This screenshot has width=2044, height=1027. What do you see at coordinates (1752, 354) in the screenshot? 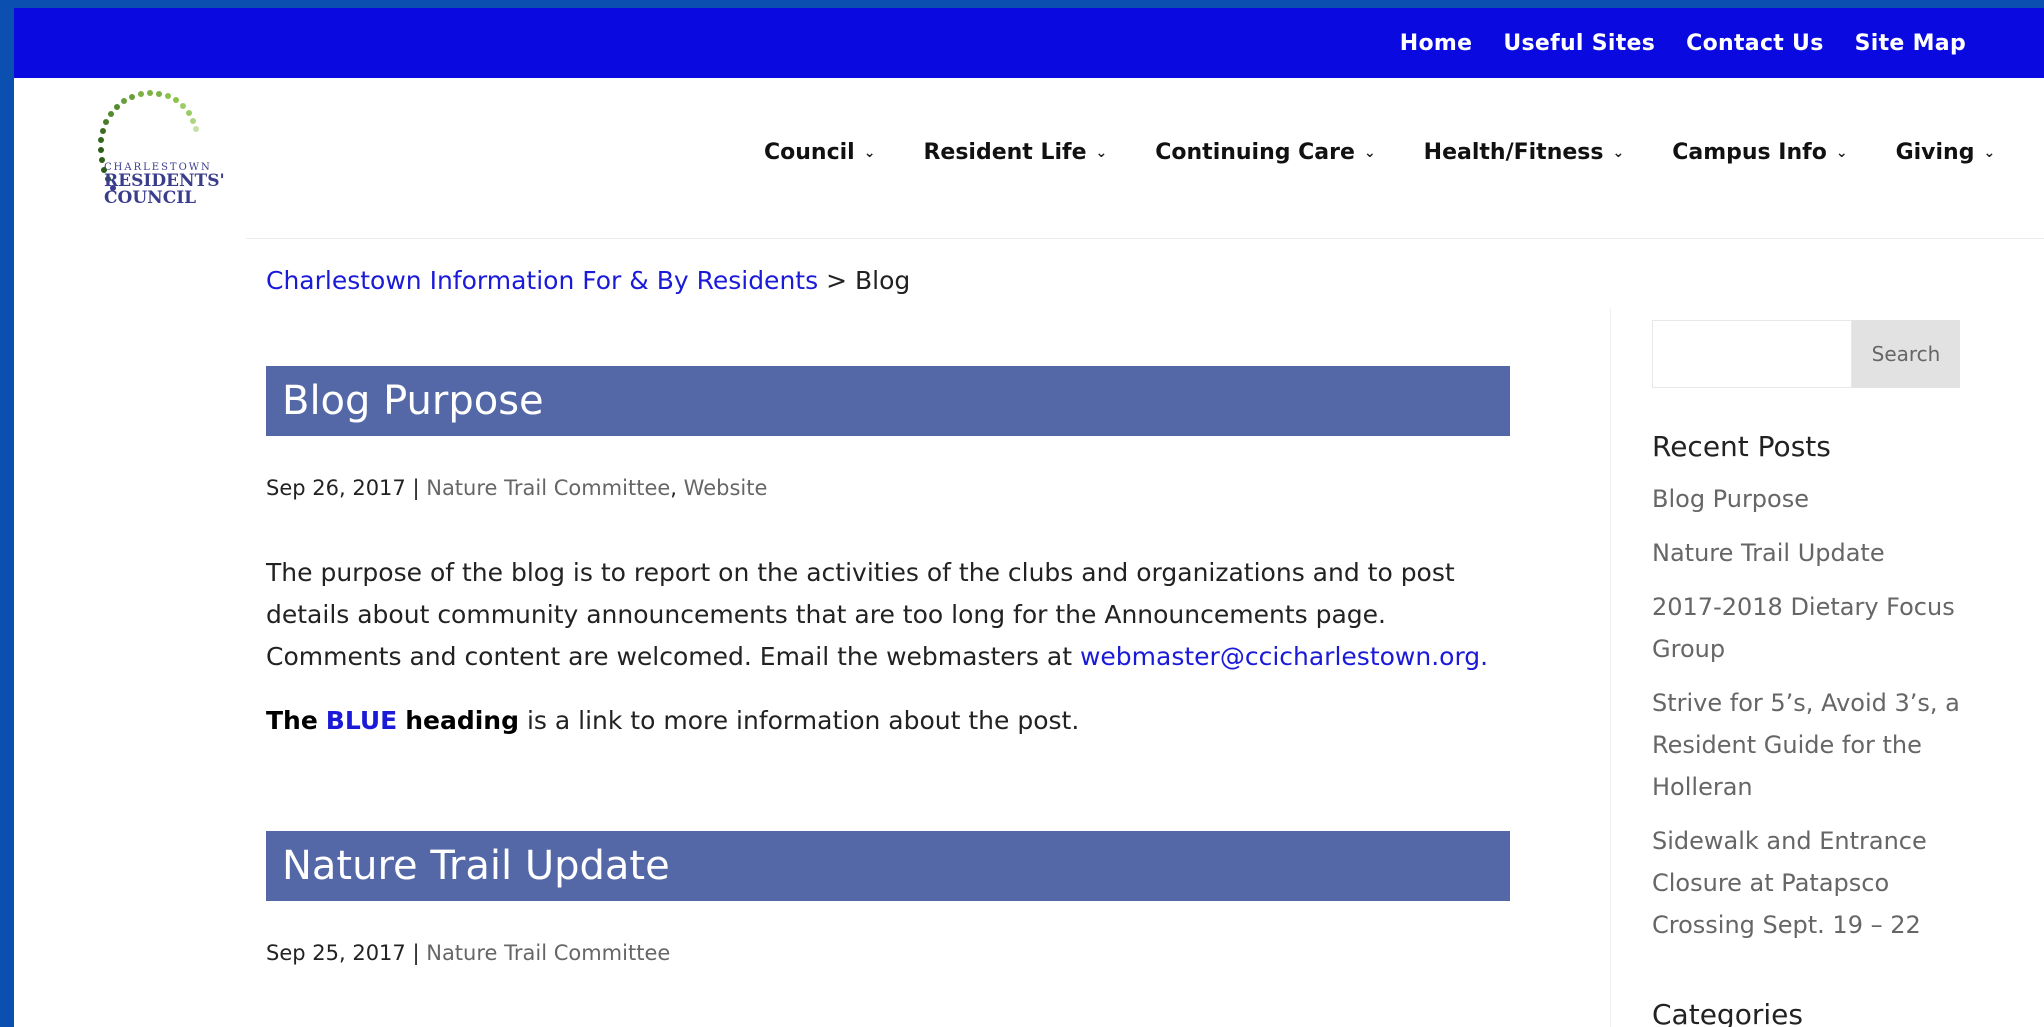
I see `search-input` at bounding box center [1752, 354].